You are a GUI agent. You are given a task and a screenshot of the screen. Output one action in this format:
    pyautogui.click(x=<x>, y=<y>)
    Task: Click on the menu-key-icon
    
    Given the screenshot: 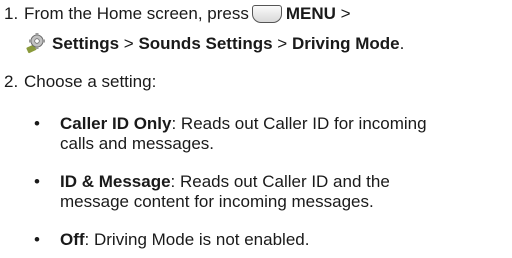 What is the action you would take?
    pyautogui.click(x=266, y=14)
    